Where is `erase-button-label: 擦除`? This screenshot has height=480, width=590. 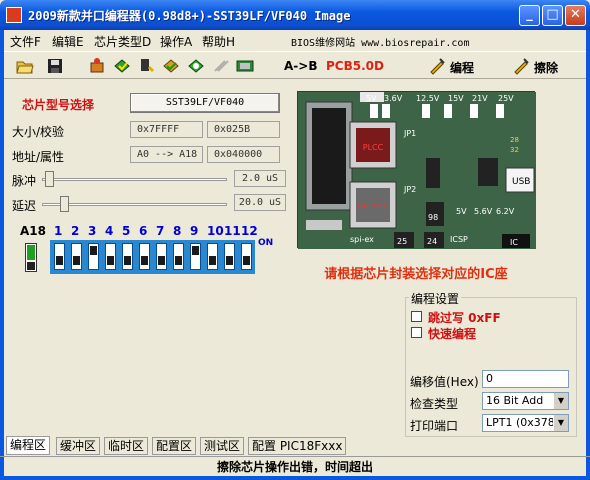
erase-button-label: 擦除 is located at coordinates (546, 67).